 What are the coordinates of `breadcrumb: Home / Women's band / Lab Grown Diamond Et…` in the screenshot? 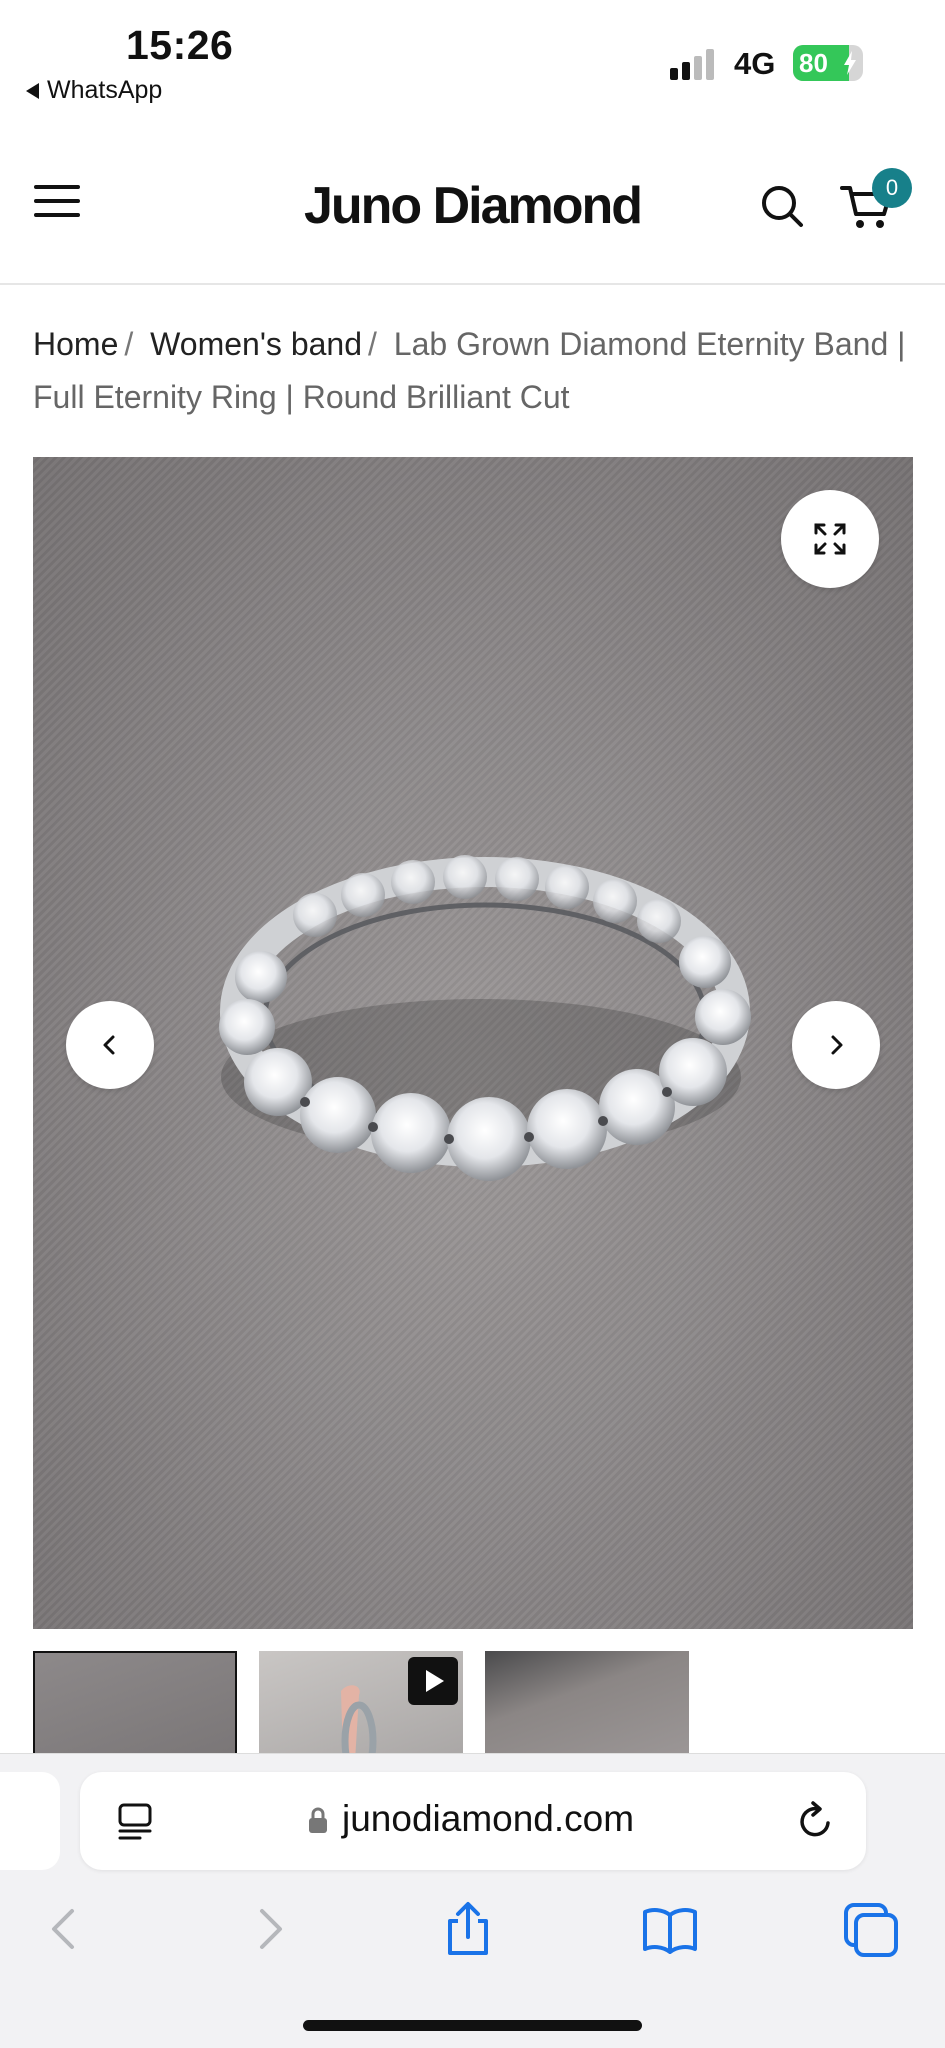 It's located at (473, 371).